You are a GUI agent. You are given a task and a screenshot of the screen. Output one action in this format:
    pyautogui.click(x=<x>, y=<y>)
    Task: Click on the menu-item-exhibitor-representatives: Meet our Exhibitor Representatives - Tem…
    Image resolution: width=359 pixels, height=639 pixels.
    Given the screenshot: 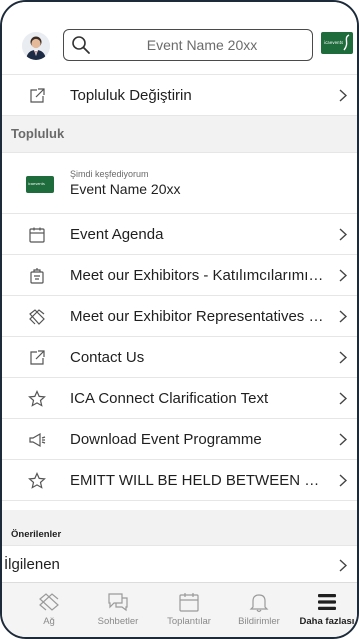 What is the action you would take?
    pyautogui.click(x=179, y=316)
    